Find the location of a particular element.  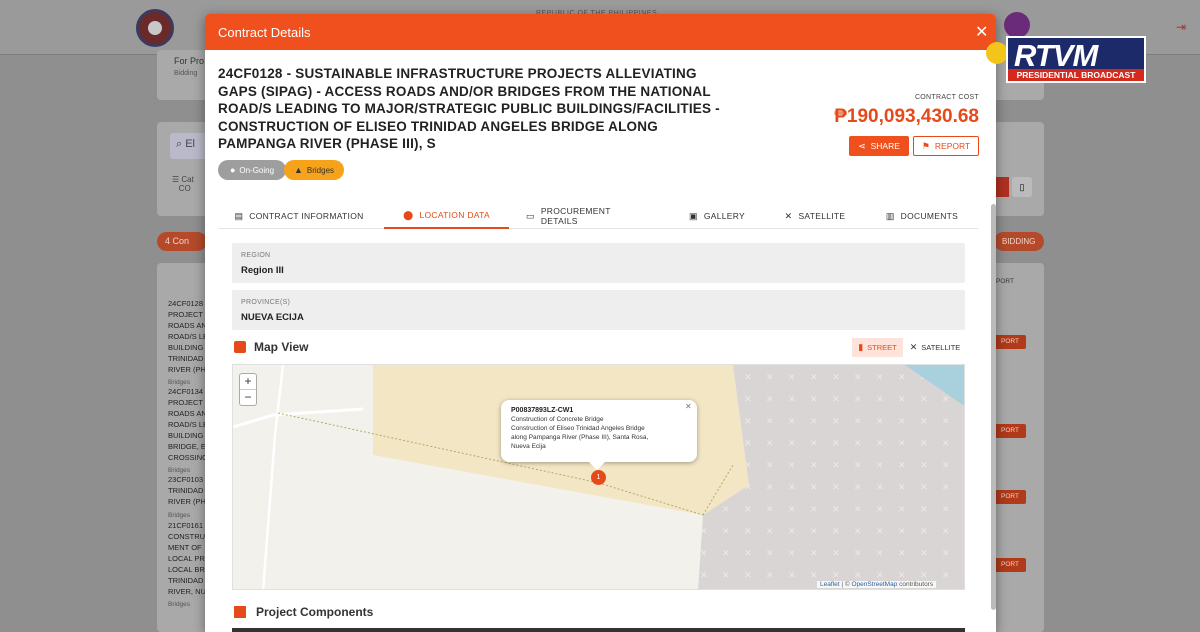

bg-filter-sub: CO is located at coordinates (184, 188).